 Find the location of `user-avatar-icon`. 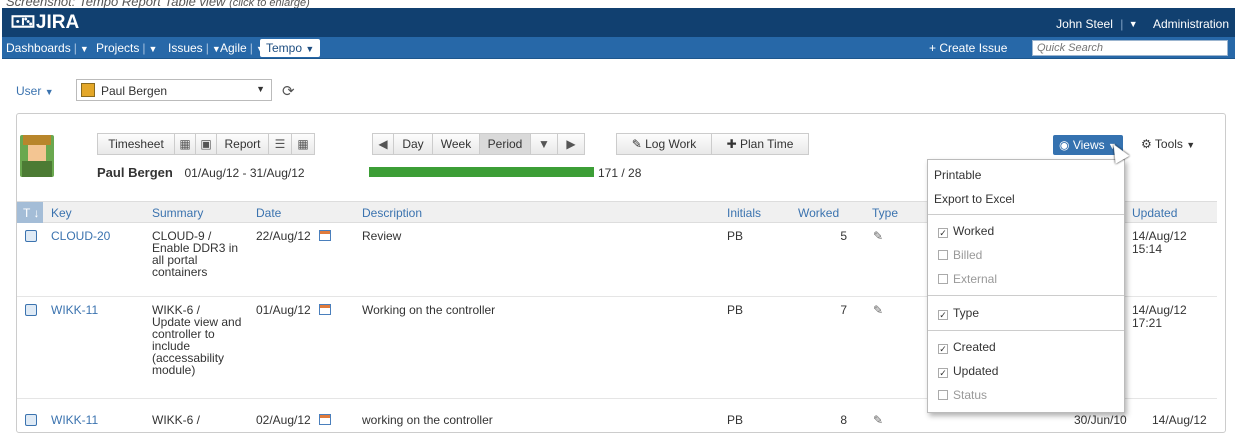

user-avatar-icon is located at coordinates (88, 90).